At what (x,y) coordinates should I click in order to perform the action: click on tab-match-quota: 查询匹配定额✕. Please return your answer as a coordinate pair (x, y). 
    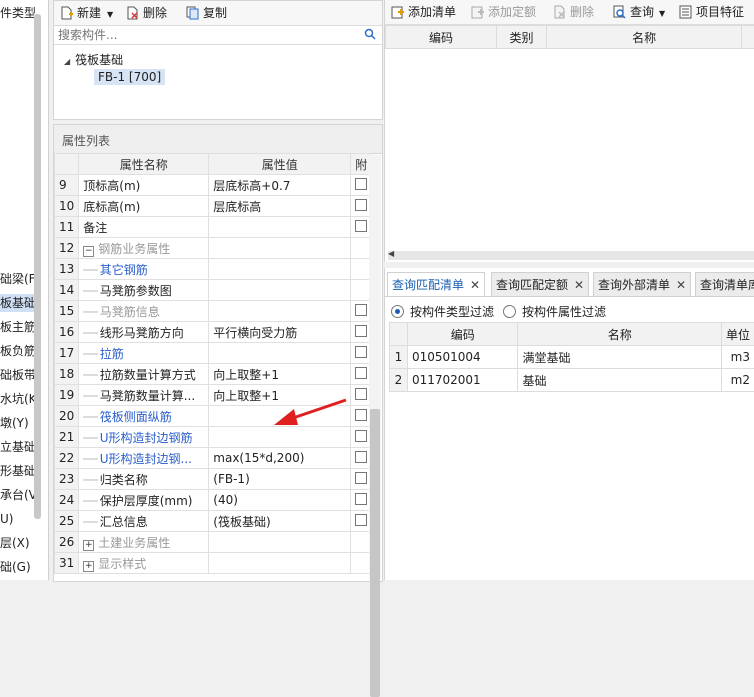
    Looking at the image, I should click on (540, 284).